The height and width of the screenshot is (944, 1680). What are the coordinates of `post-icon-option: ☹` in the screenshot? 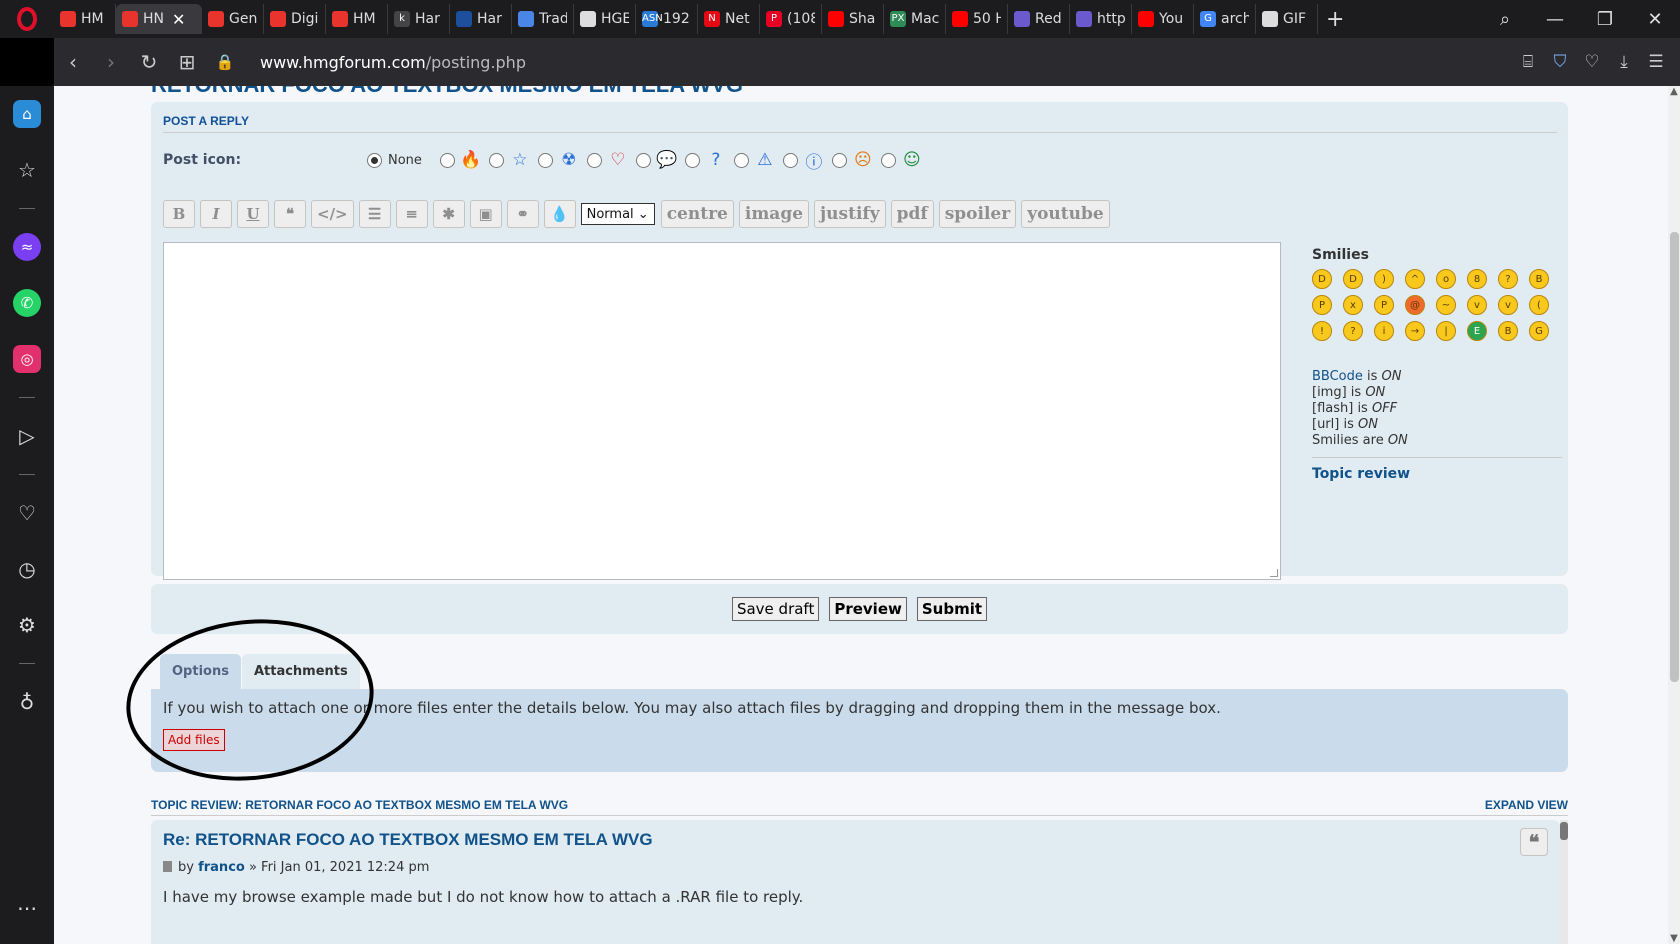 It's located at (852, 160).